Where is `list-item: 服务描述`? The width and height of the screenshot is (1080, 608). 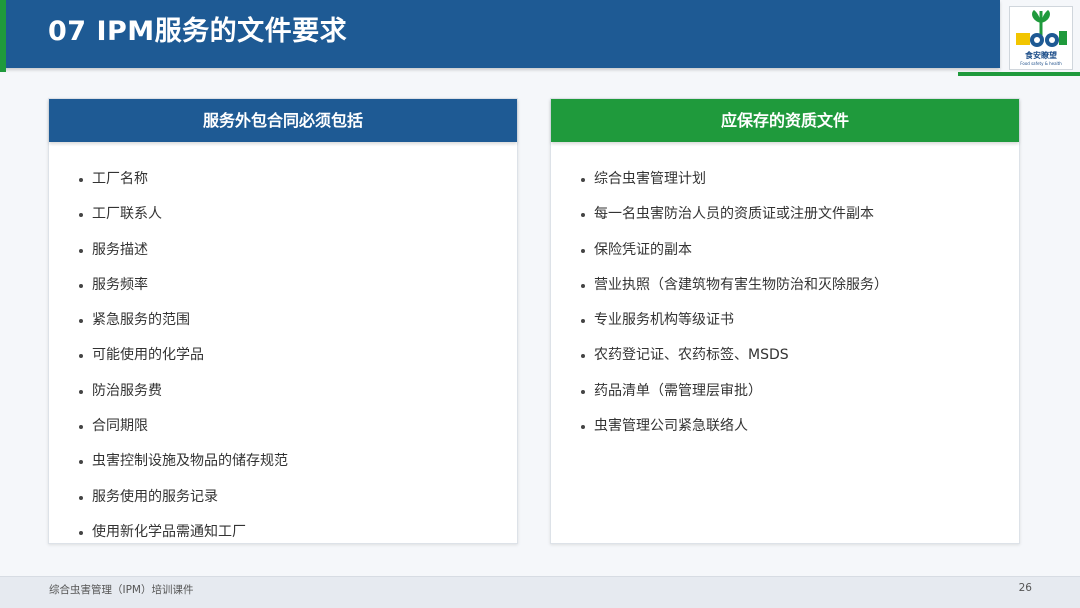
list-item: 服务描述 is located at coordinates (298, 250).